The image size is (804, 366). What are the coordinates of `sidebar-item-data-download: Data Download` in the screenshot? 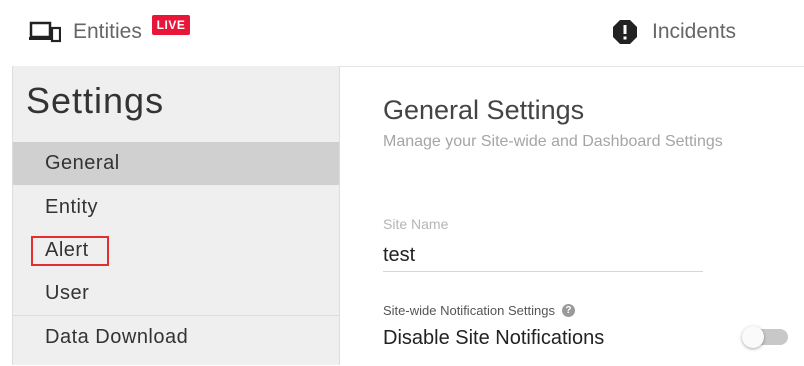 It's located at (176, 337).